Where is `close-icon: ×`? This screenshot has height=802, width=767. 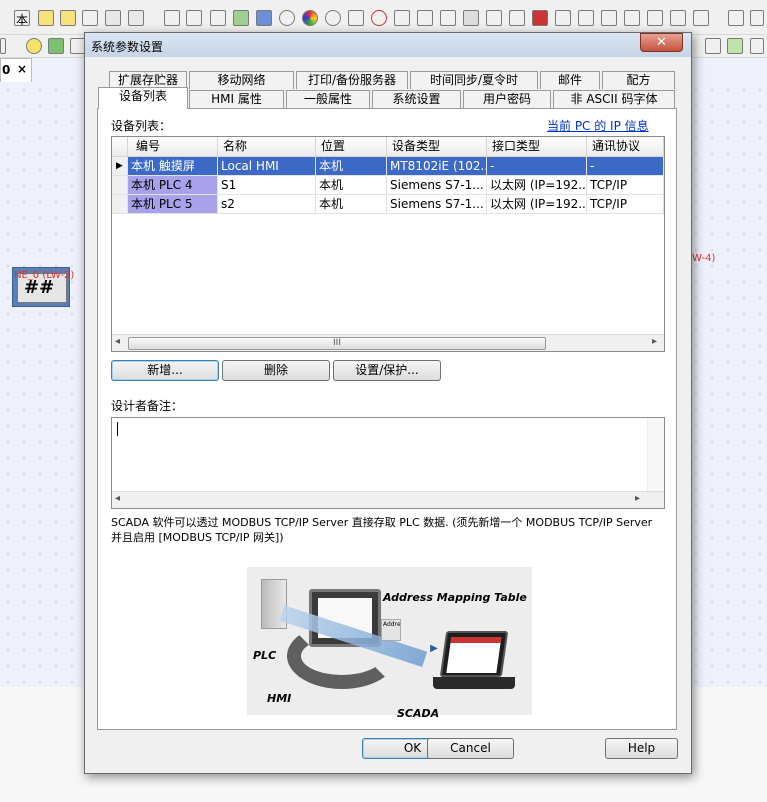 close-icon: × is located at coordinates (22, 69).